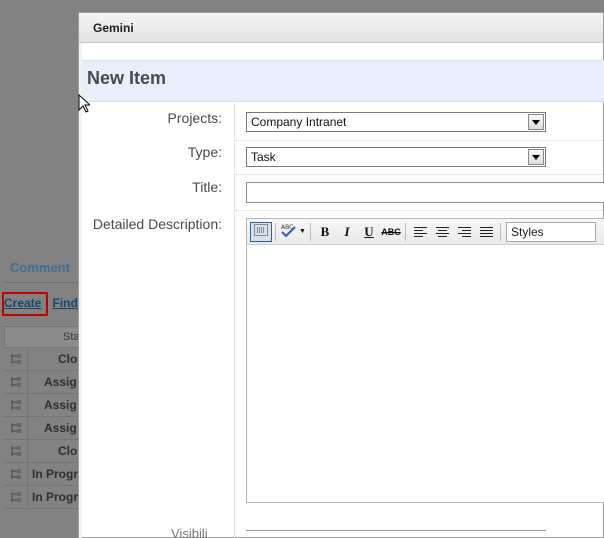  What do you see at coordinates (64, 303) in the screenshot?
I see `find-link: Find` at bounding box center [64, 303].